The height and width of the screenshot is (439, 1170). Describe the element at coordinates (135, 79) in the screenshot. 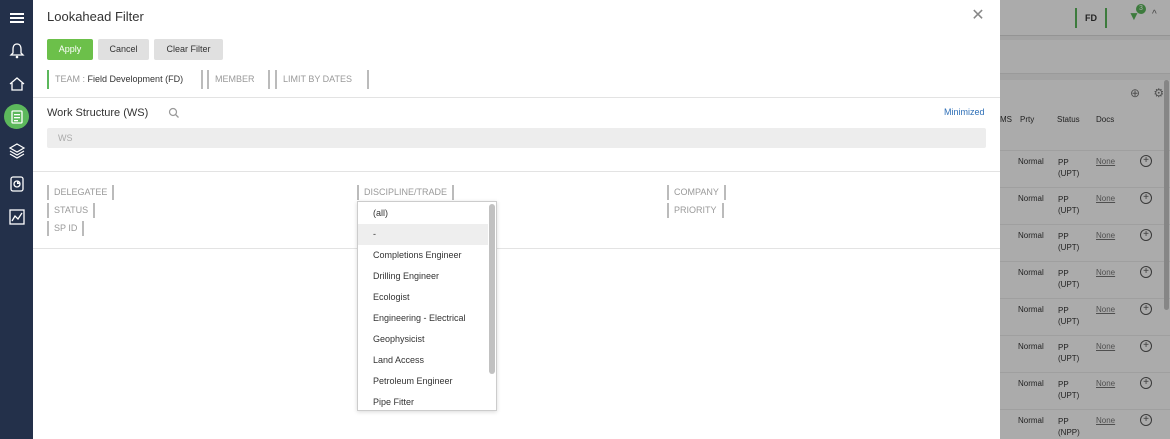

I see `team-value: Field Development (FD)` at that location.